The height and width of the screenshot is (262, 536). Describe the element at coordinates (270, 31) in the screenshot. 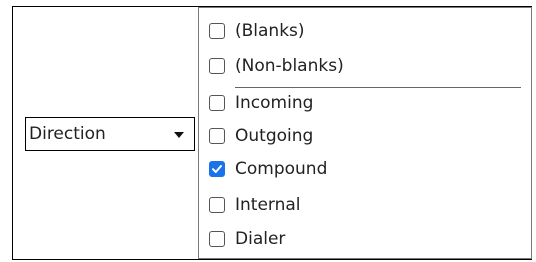

I see `option-label-blanks: (Blanks)` at that location.